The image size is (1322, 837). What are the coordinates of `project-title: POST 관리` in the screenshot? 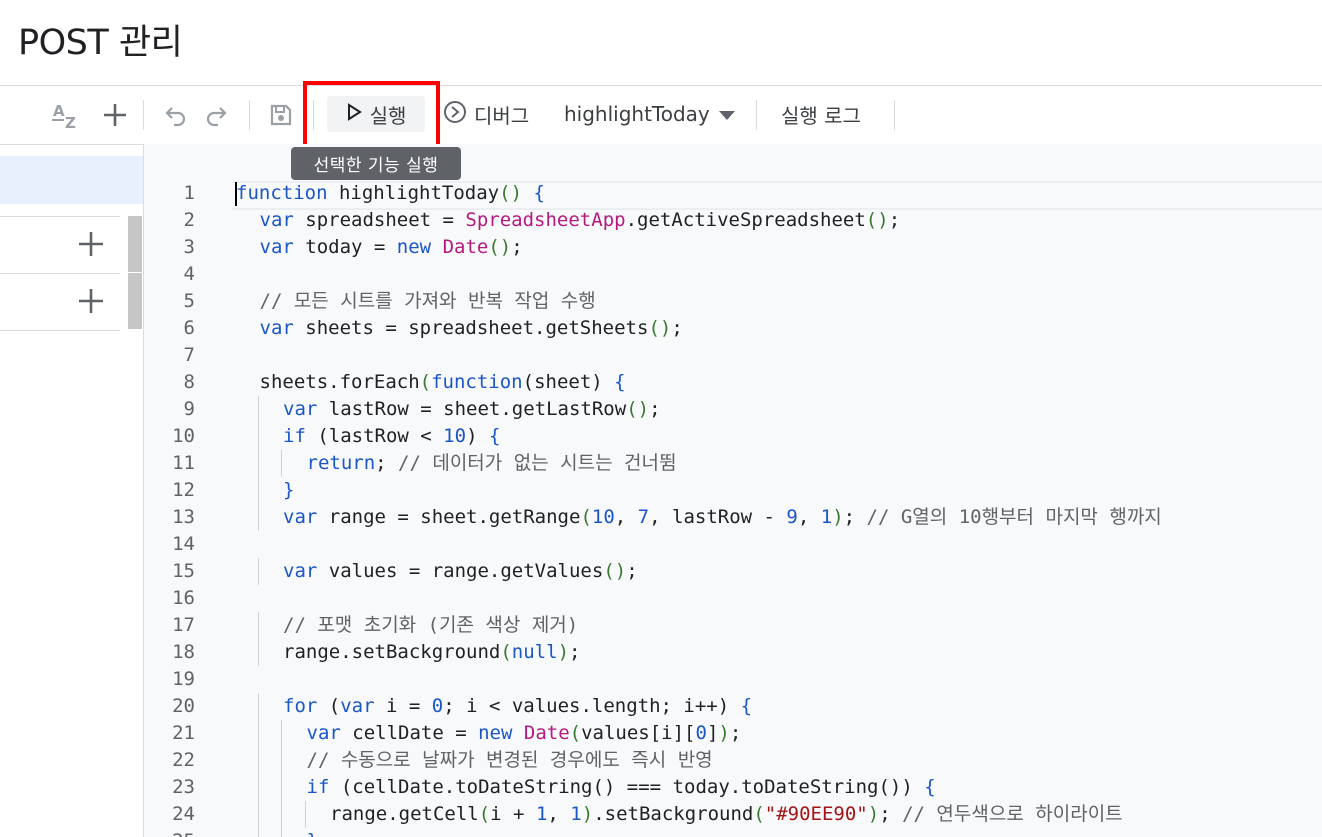 It's located at (100, 39).